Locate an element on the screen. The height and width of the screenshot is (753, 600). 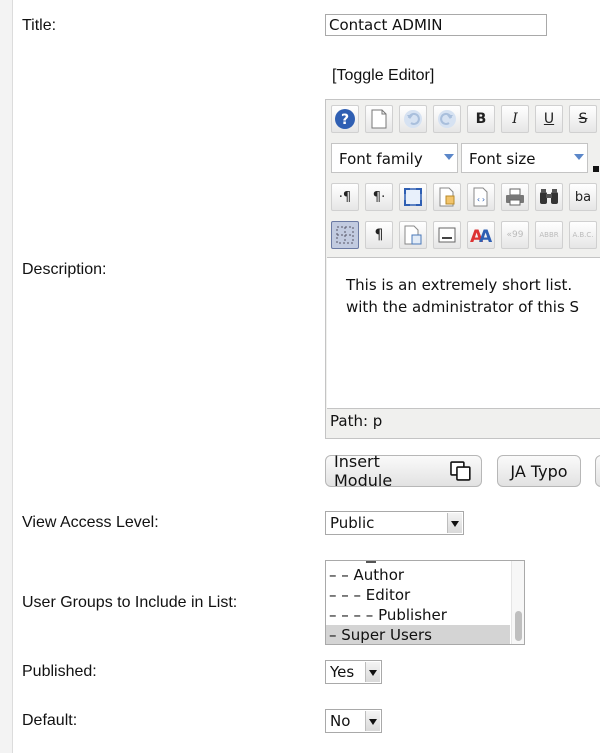
list-item: – – Author is located at coordinates (418, 575).